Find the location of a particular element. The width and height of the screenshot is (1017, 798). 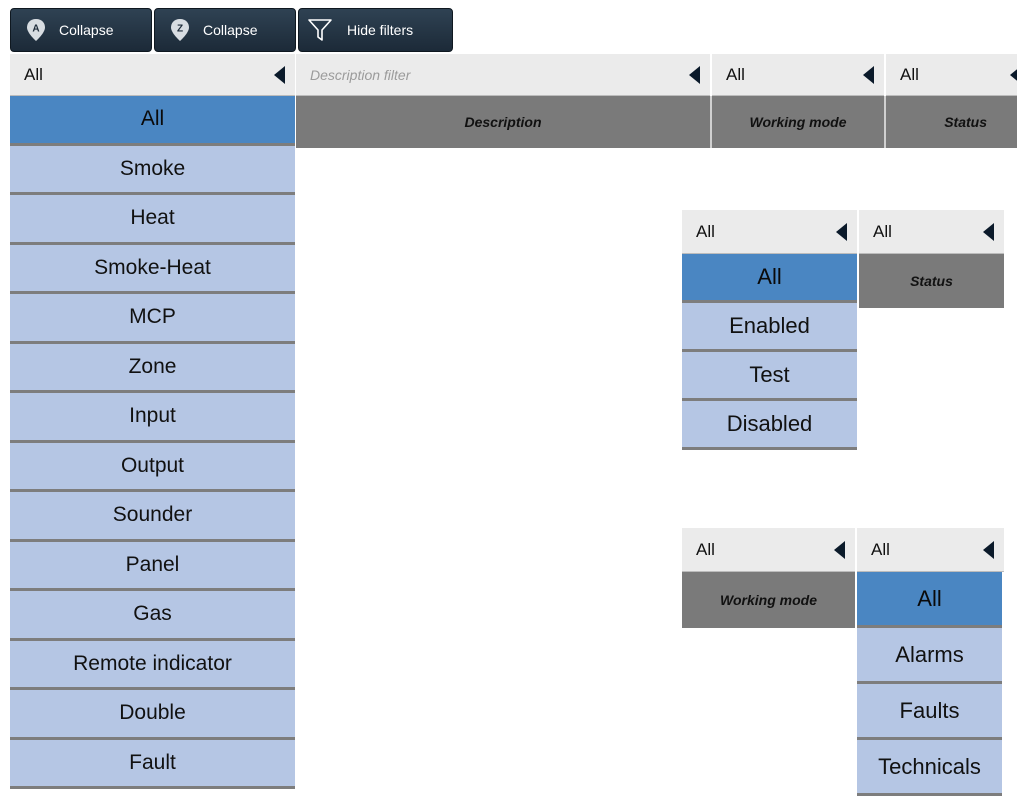

type-filter-option: Gas is located at coordinates (152, 616).